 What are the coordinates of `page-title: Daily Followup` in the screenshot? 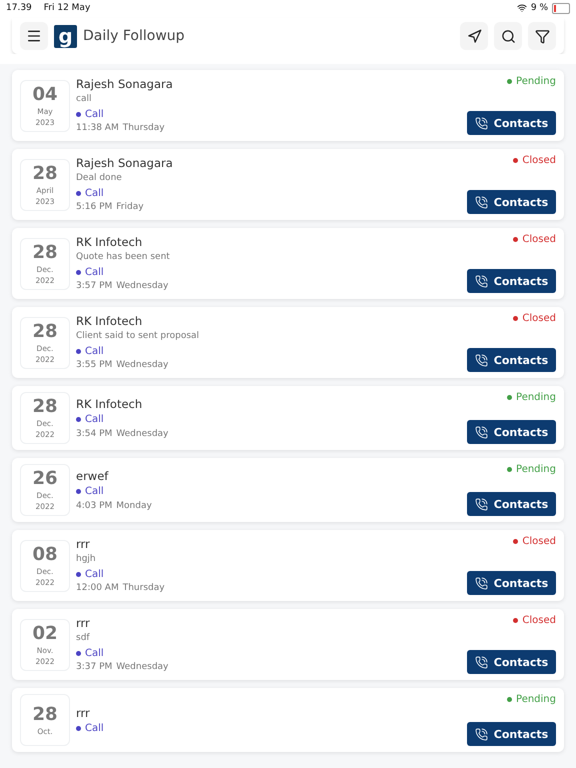 It's located at (134, 36).